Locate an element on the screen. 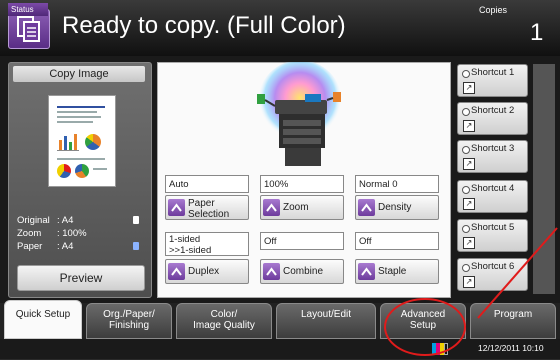 The image size is (560, 360). annotation-pointer-line is located at coordinates (517, 273).